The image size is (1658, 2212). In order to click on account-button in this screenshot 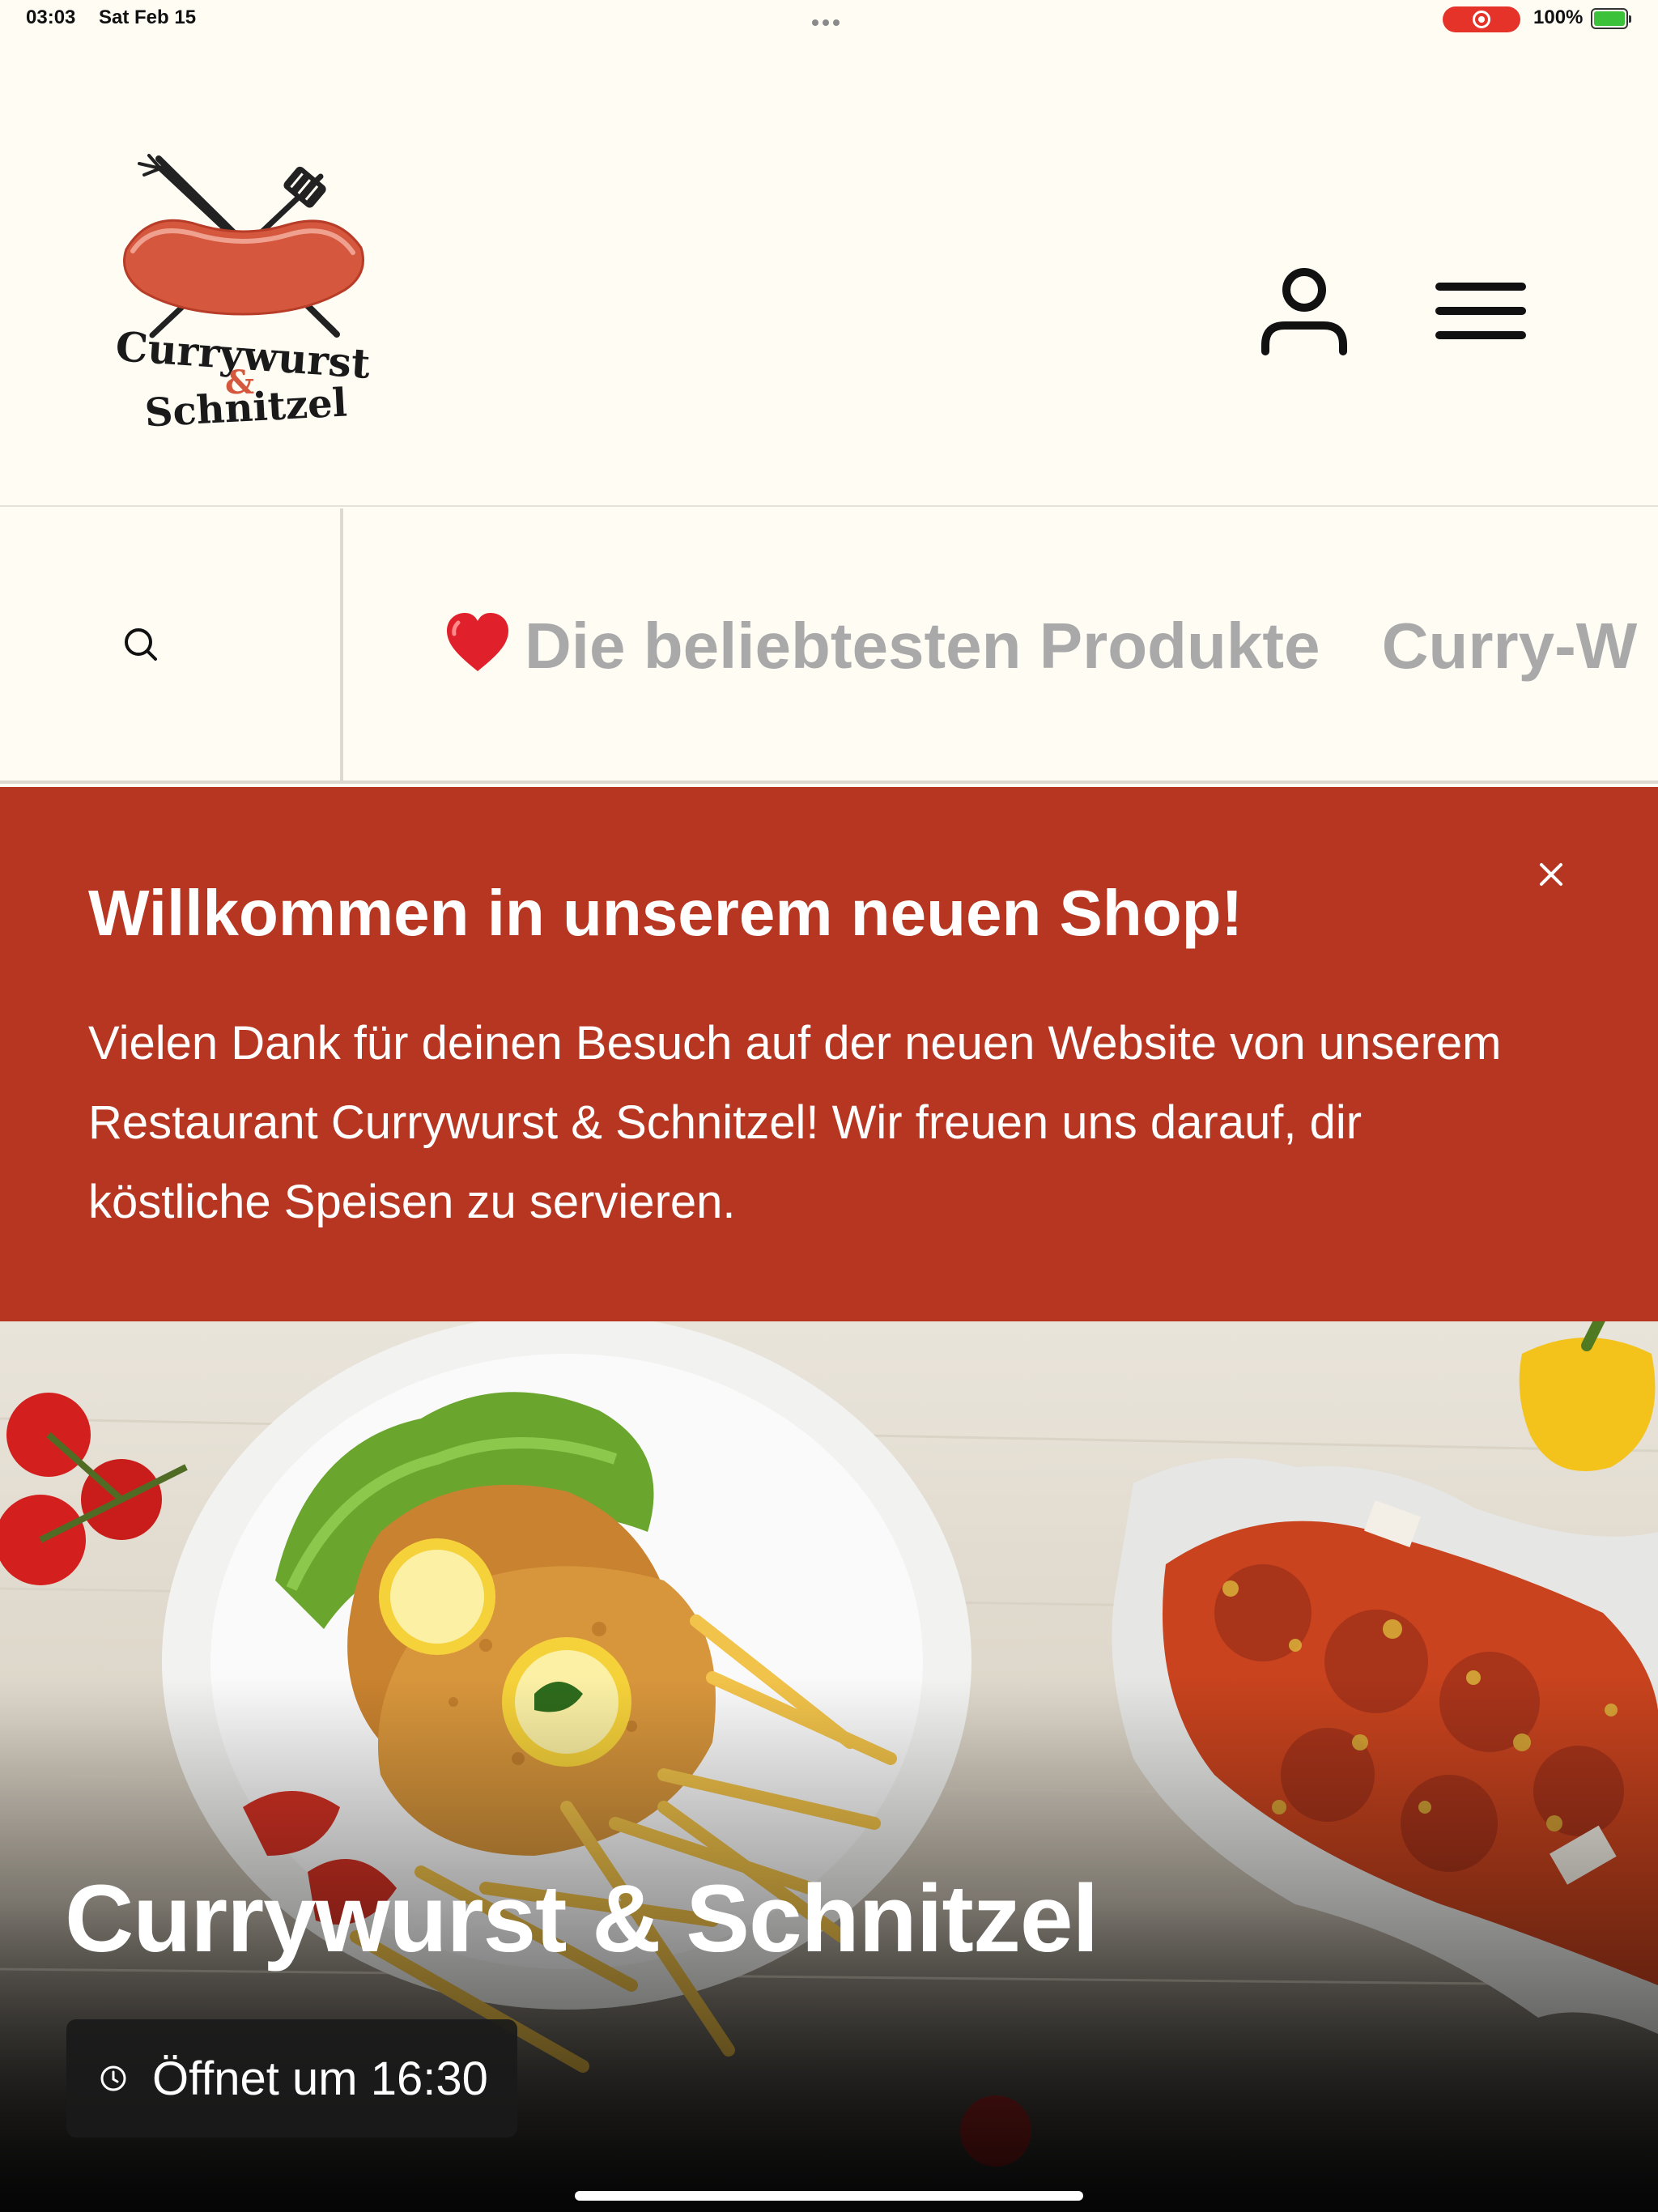, I will do `click(1304, 311)`.